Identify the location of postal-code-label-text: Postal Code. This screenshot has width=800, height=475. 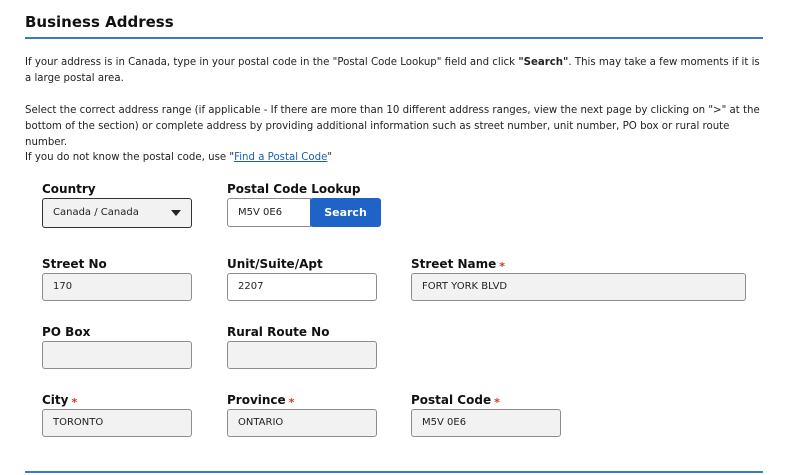
(451, 400).